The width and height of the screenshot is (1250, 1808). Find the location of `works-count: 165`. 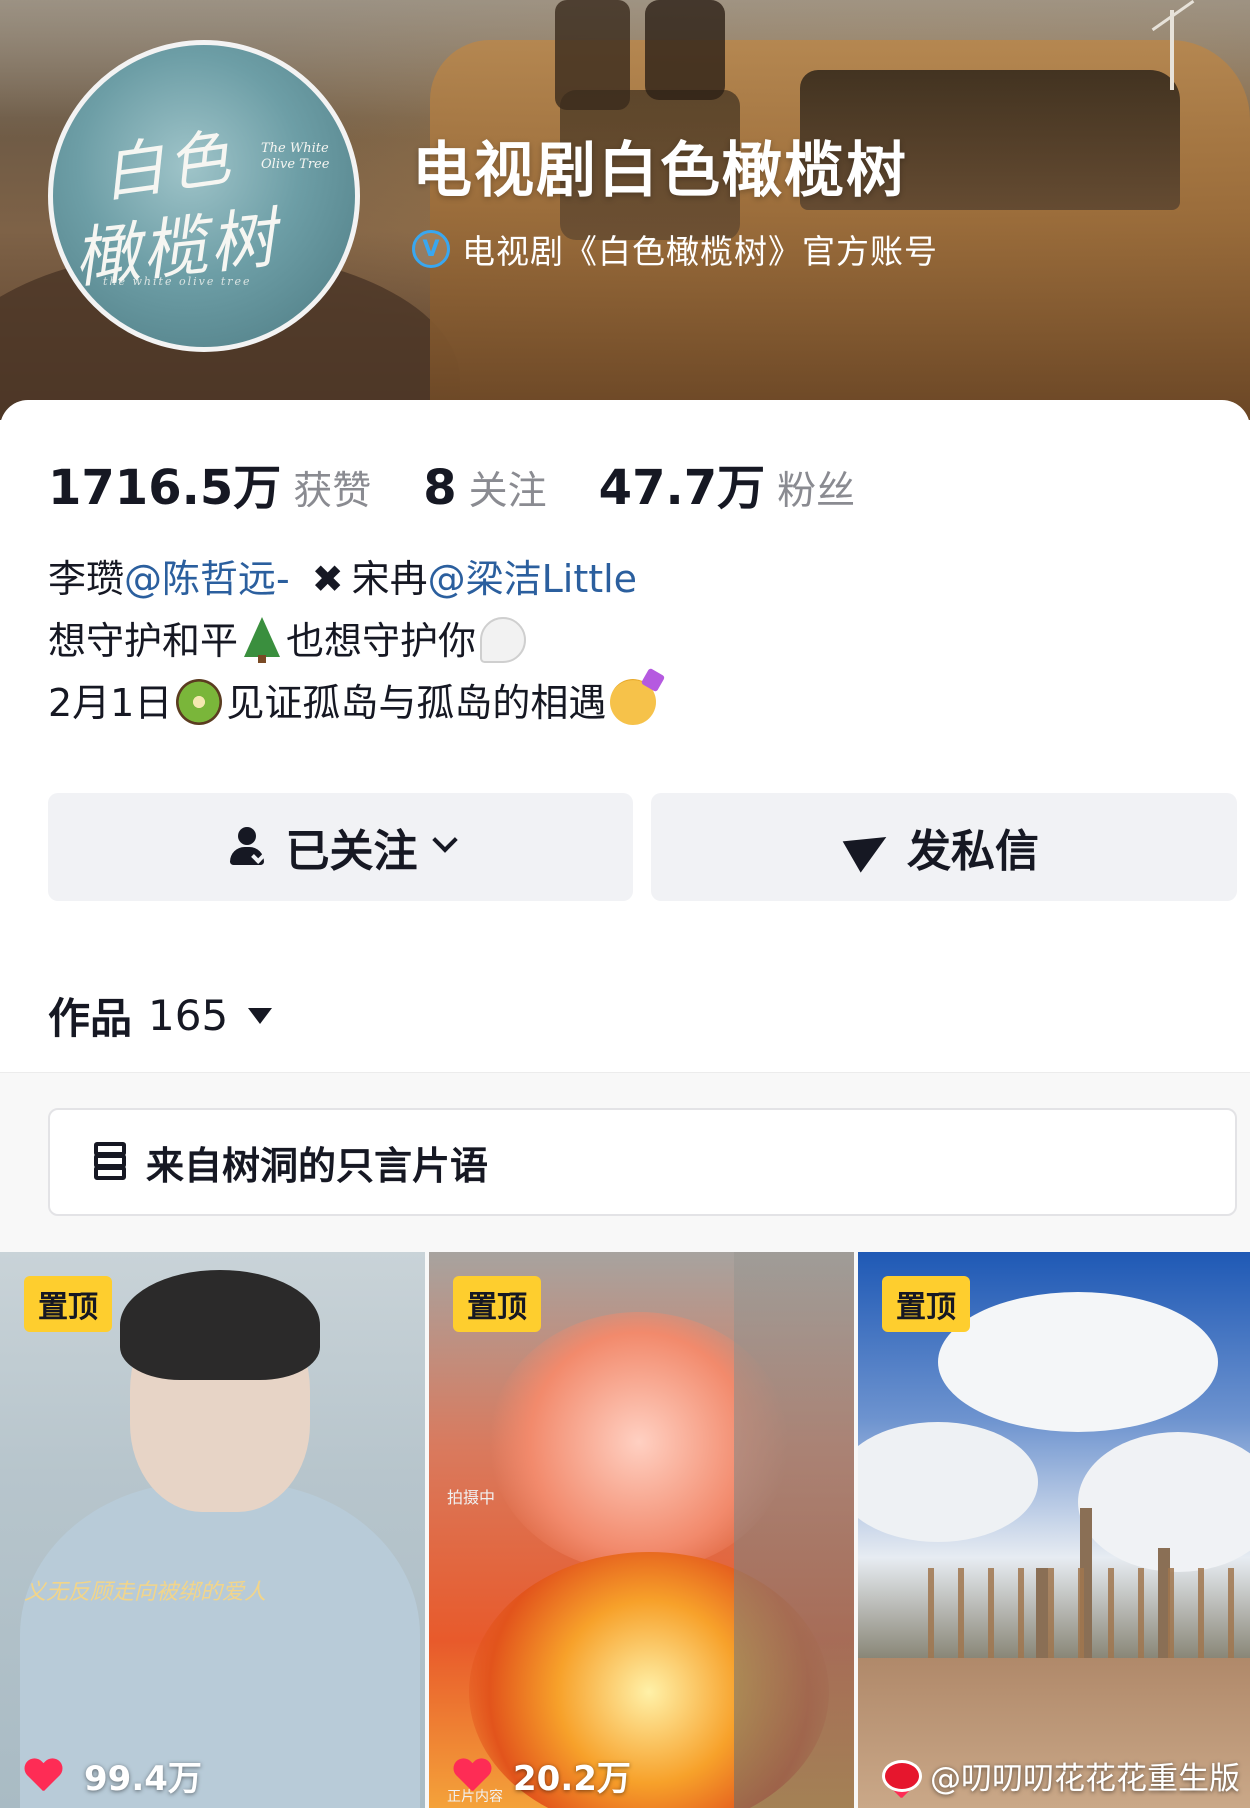

works-count: 165 is located at coordinates (188, 1015).